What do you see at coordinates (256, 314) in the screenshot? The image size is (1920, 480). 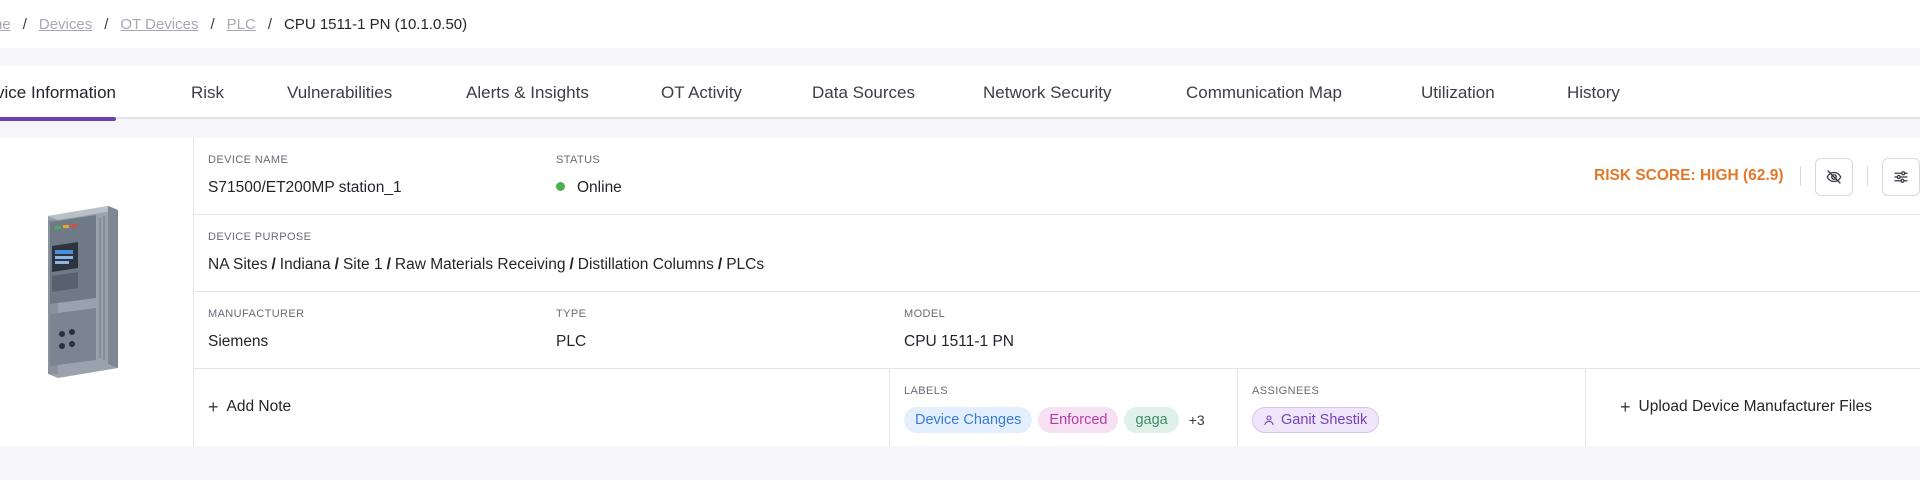 I see `manufacturer-label: MANUFACTURER` at bounding box center [256, 314].